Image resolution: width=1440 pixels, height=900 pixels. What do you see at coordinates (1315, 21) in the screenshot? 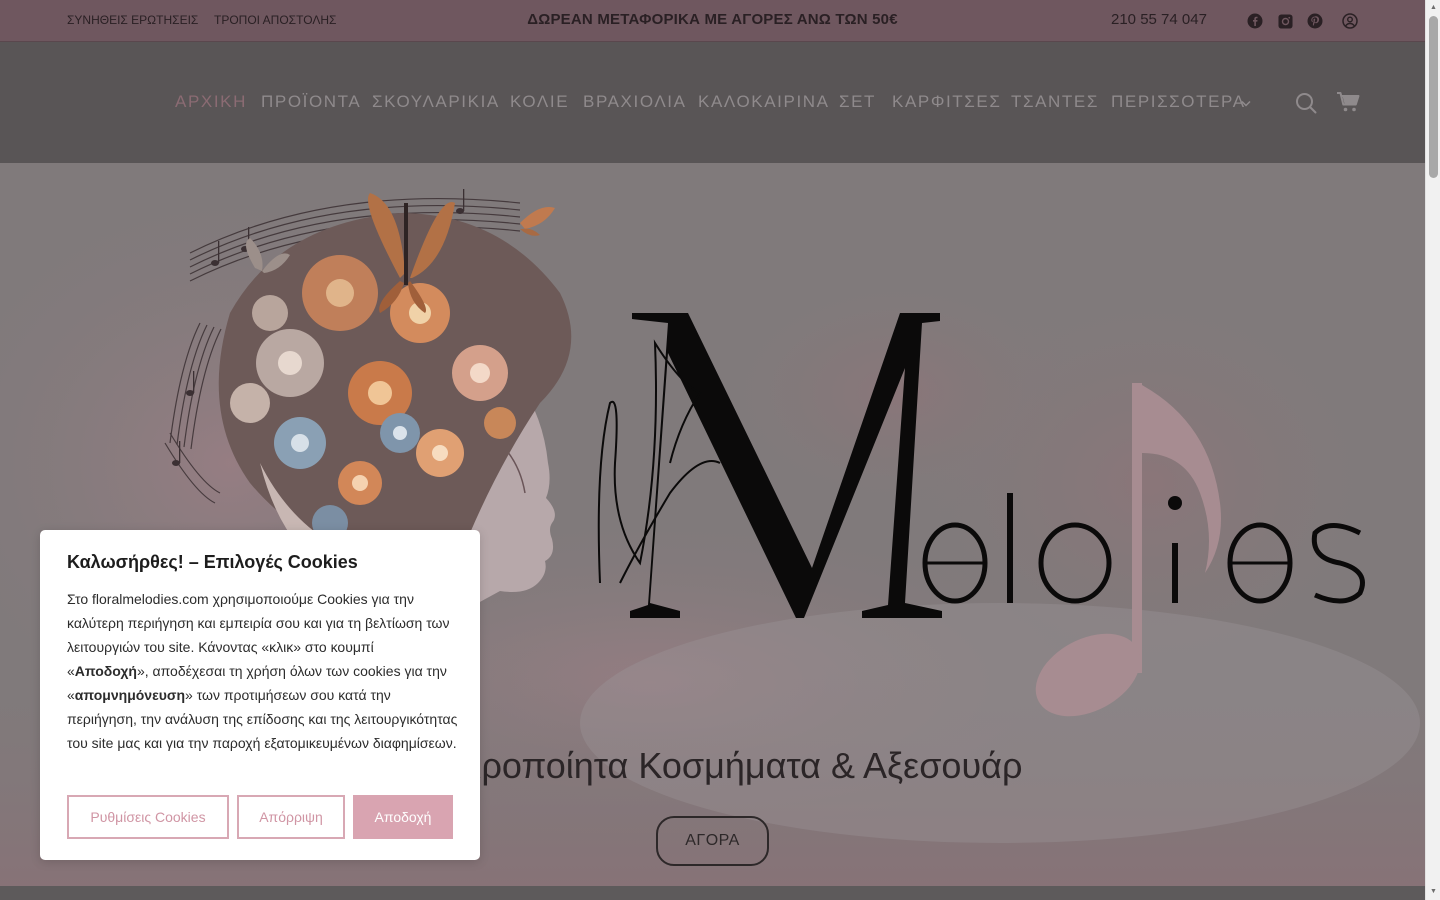
I see `pinterest-icon` at bounding box center [1315, 21].